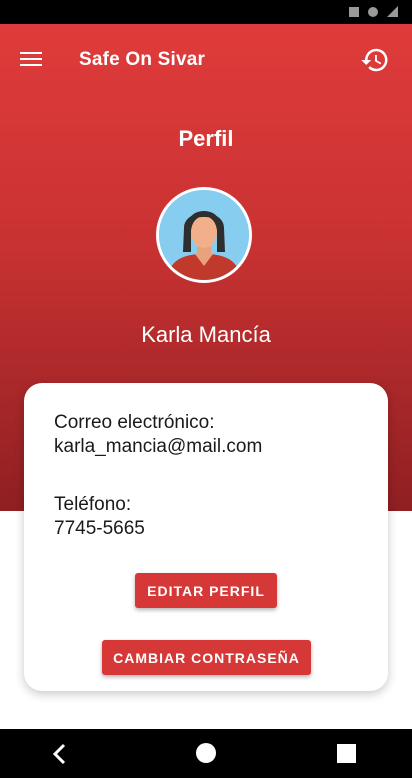  I want to click on female-avatar-icon, so click(204, 235).